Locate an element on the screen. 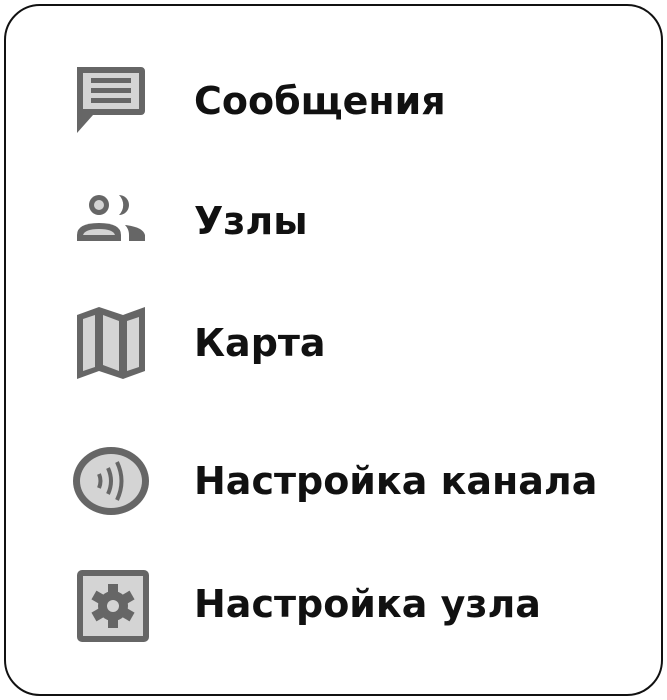 The width and height of the screenshot is (667, 700). menu-item-nodes: Узлы is located at coordinates (187, 221).